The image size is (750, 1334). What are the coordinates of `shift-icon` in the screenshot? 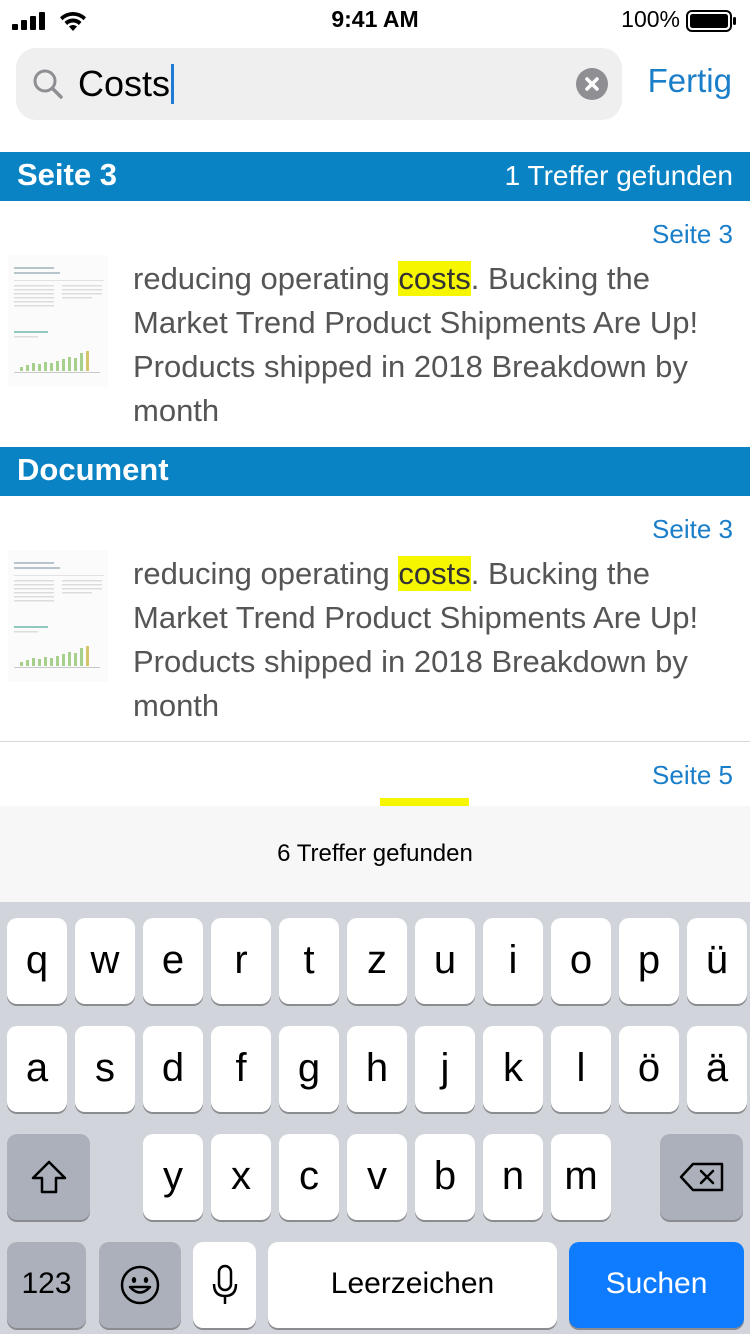 It's located at (48, 1177).